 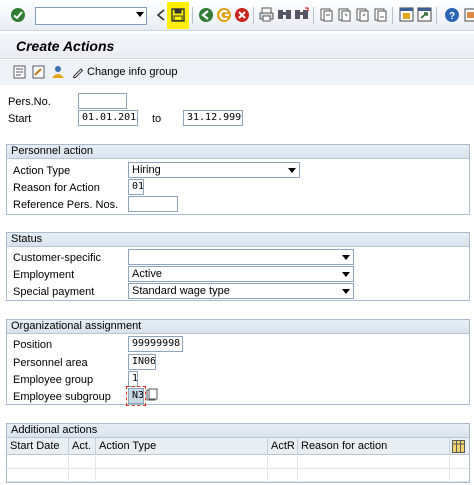 What do you see at coordinates (58, 72) in the screenshot?
I see `person-icon` at bounding box center [58, 72].